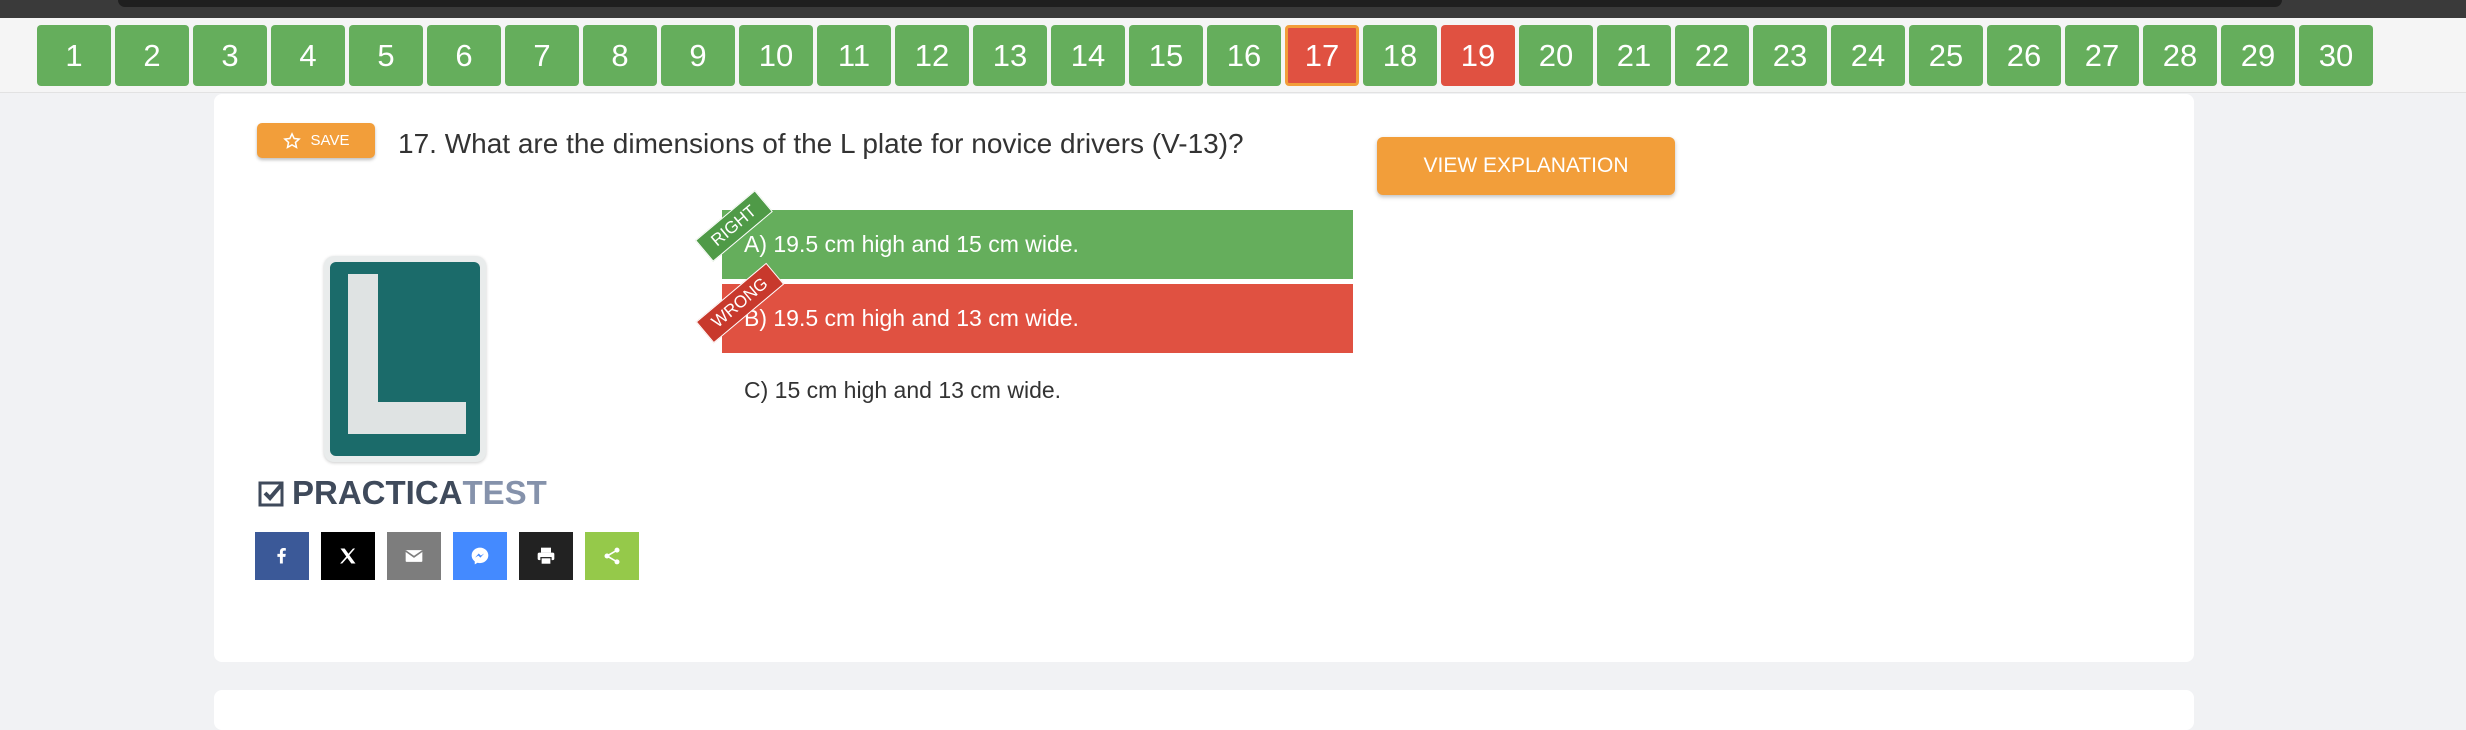 The image size is (2466, 730). Describe the element at coordinates (1712, 55) in the screenshot. I see `question-nav-22: 22` at that location.